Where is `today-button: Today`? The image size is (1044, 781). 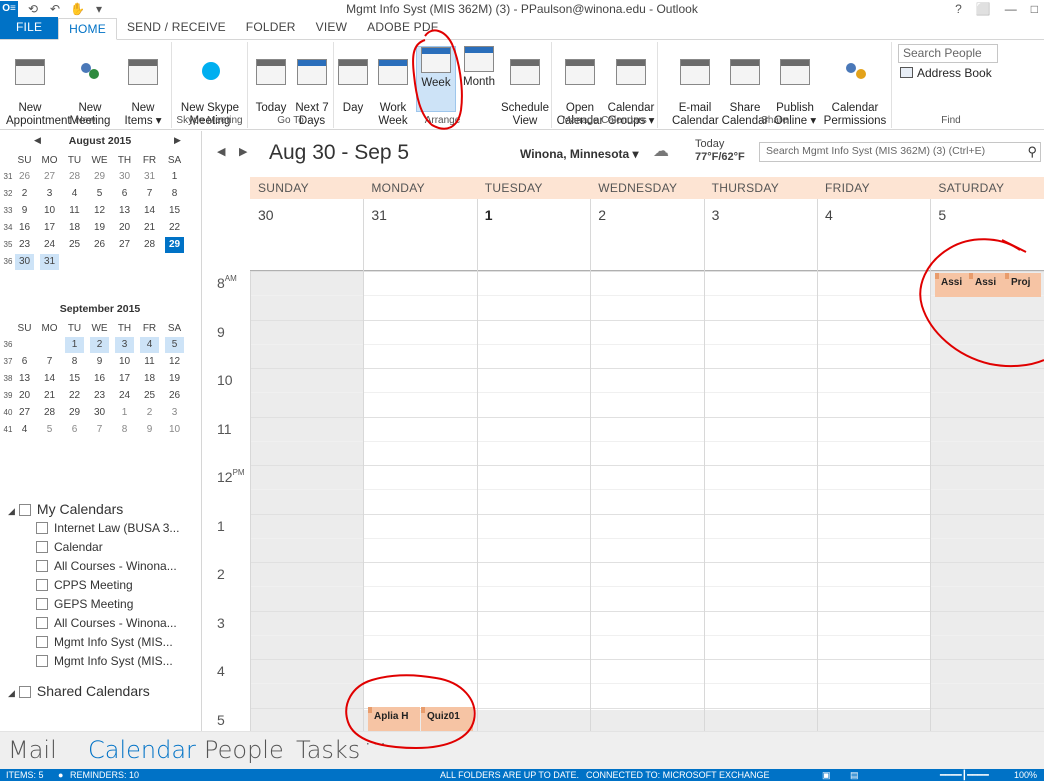
today-button: Today is located at coordinates (271, 80).